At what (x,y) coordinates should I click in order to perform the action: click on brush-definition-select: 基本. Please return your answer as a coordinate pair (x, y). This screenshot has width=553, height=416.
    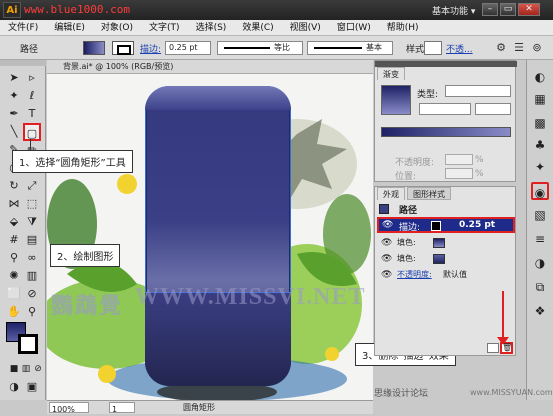
    Looking at the image, I should click on (350, 48).